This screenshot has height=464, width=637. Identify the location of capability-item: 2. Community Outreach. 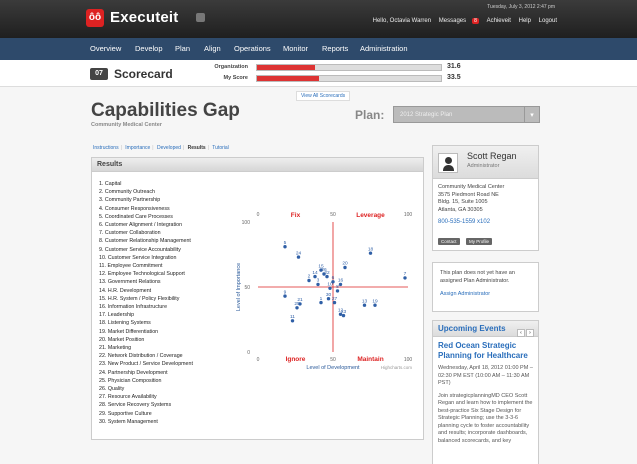
(127, 192).